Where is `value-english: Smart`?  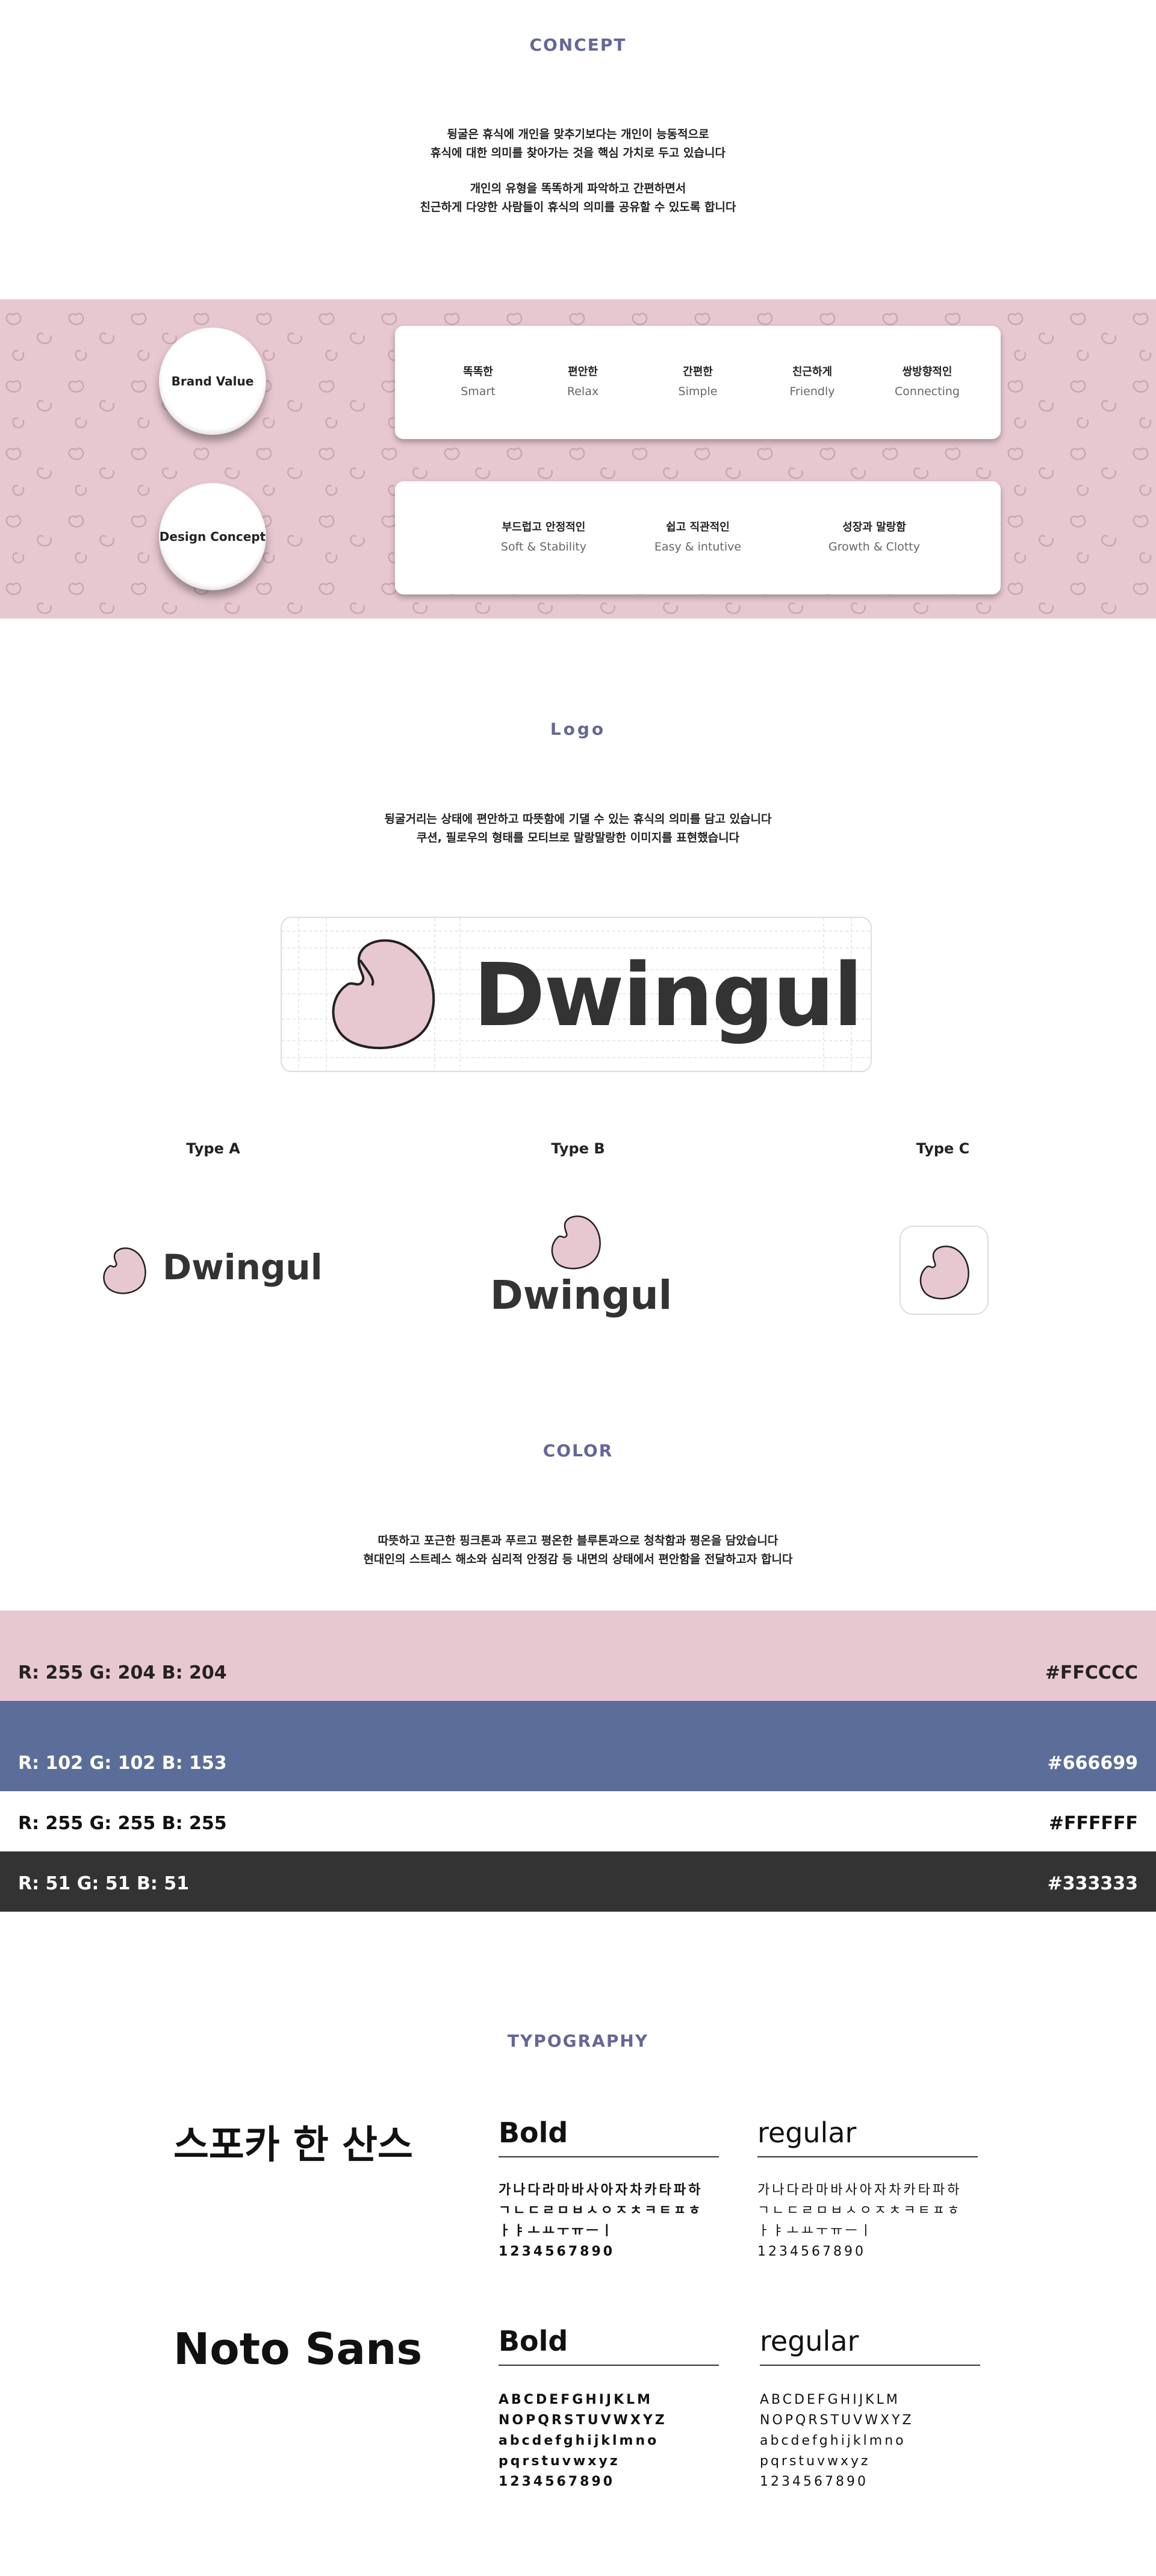 value-english: Smart is located at coordinates (478, 391).